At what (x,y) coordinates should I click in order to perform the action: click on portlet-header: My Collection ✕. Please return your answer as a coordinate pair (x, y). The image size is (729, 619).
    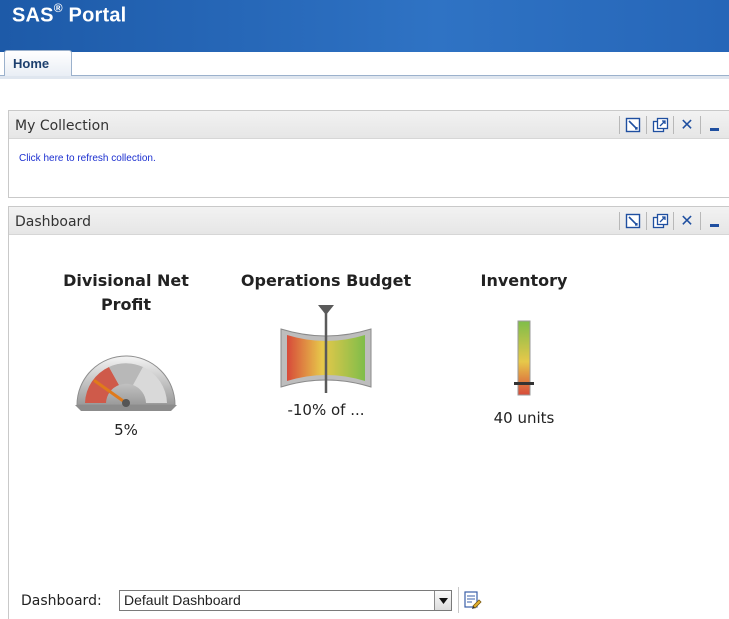
    Looking at the image, I should click on (369, 125).